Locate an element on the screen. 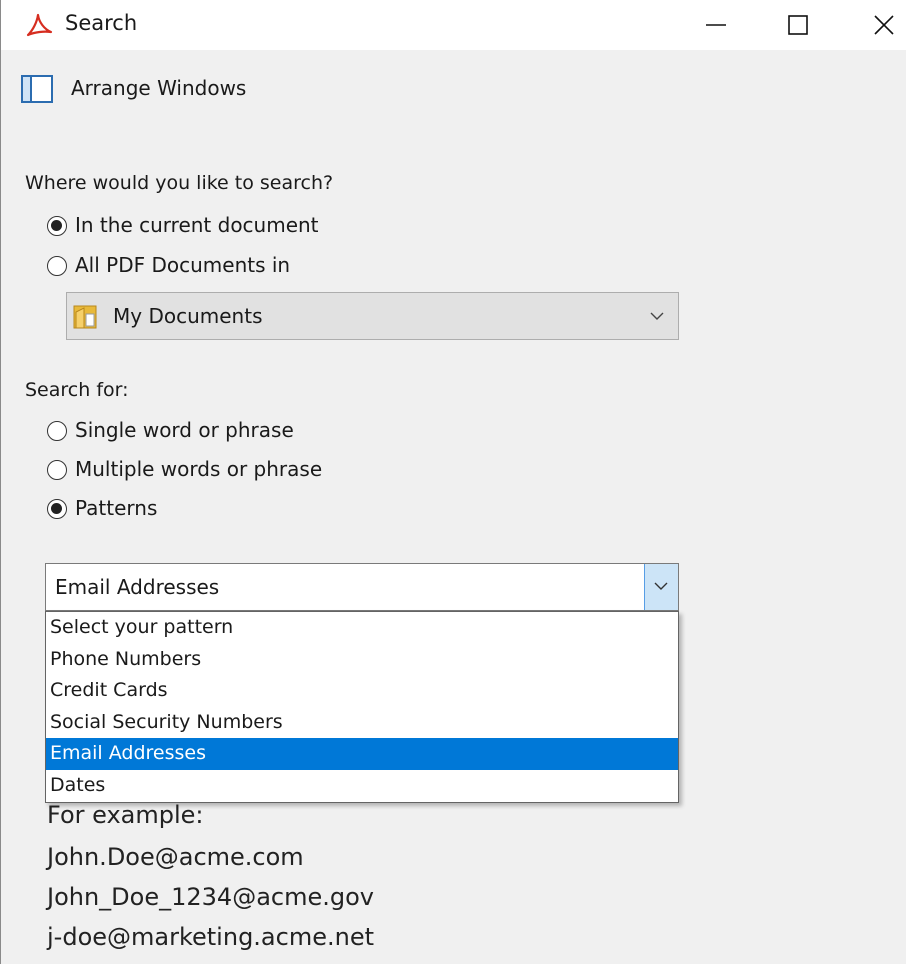  maximize-button is located at coordinates (798, 25).